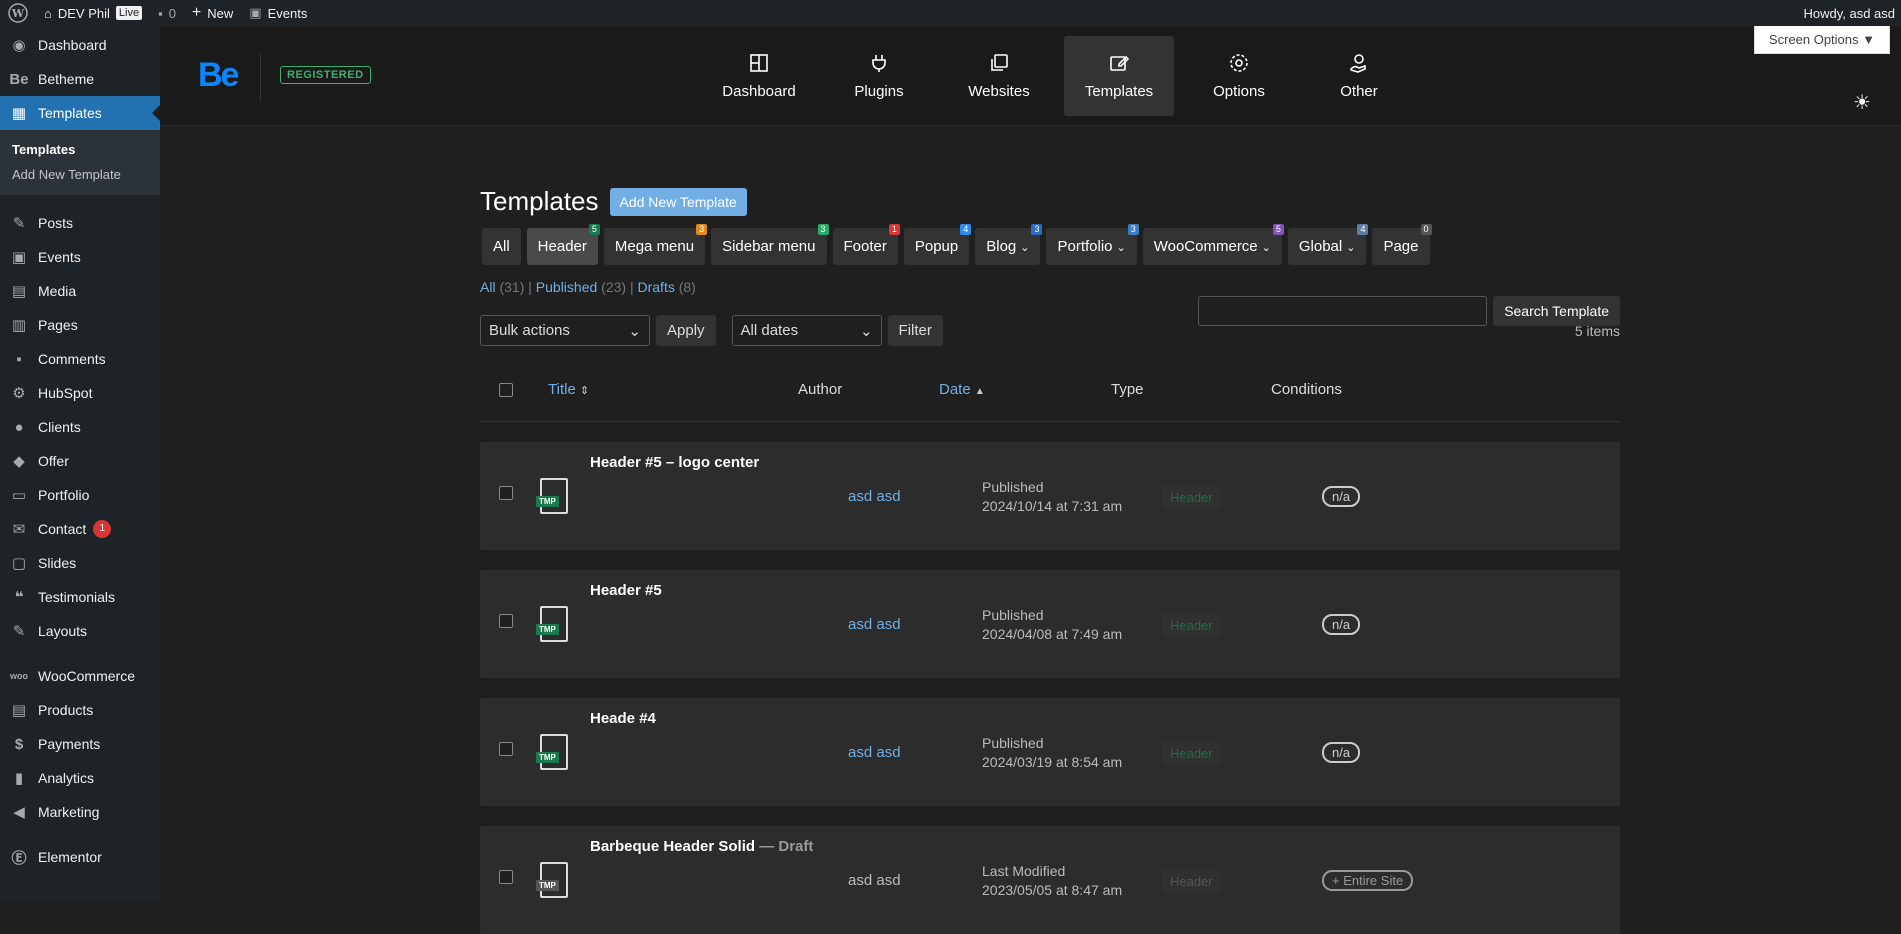  I want to click on sidebar-item-label: Offer, so click(53, 461).